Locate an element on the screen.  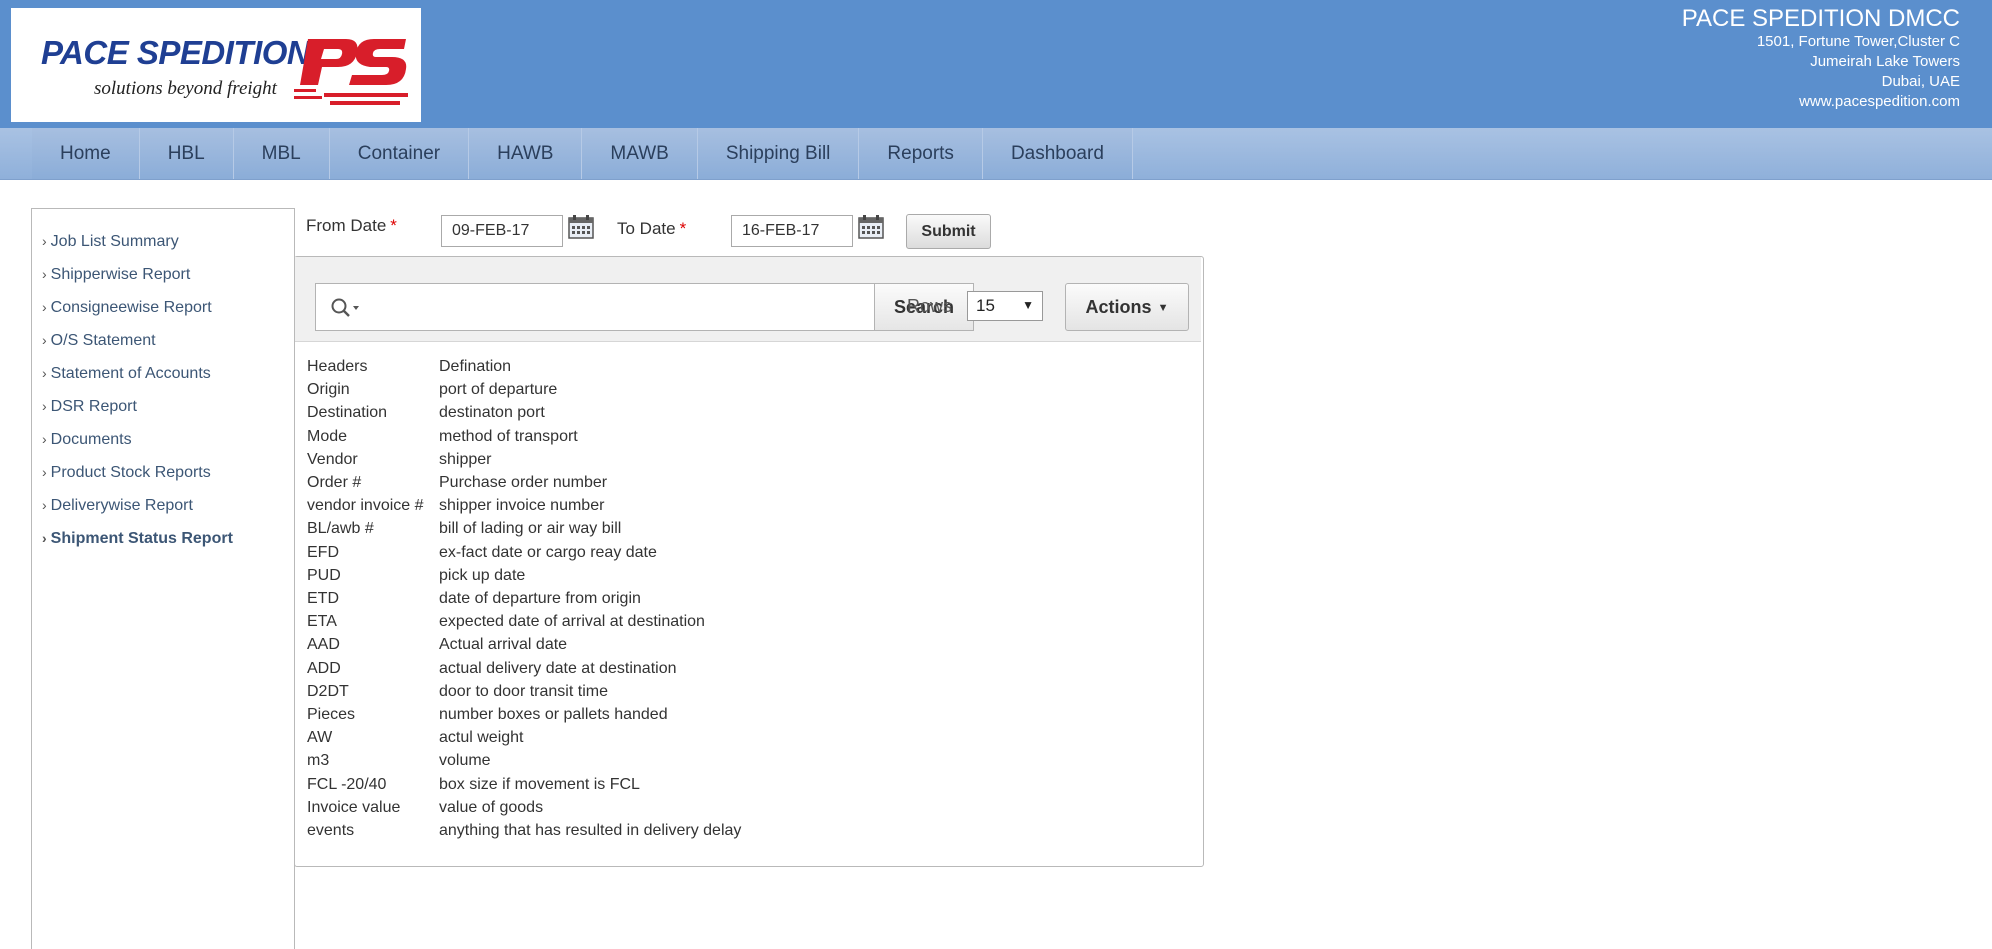
to-date-label: To Date * is located at coordinates (651, 229).